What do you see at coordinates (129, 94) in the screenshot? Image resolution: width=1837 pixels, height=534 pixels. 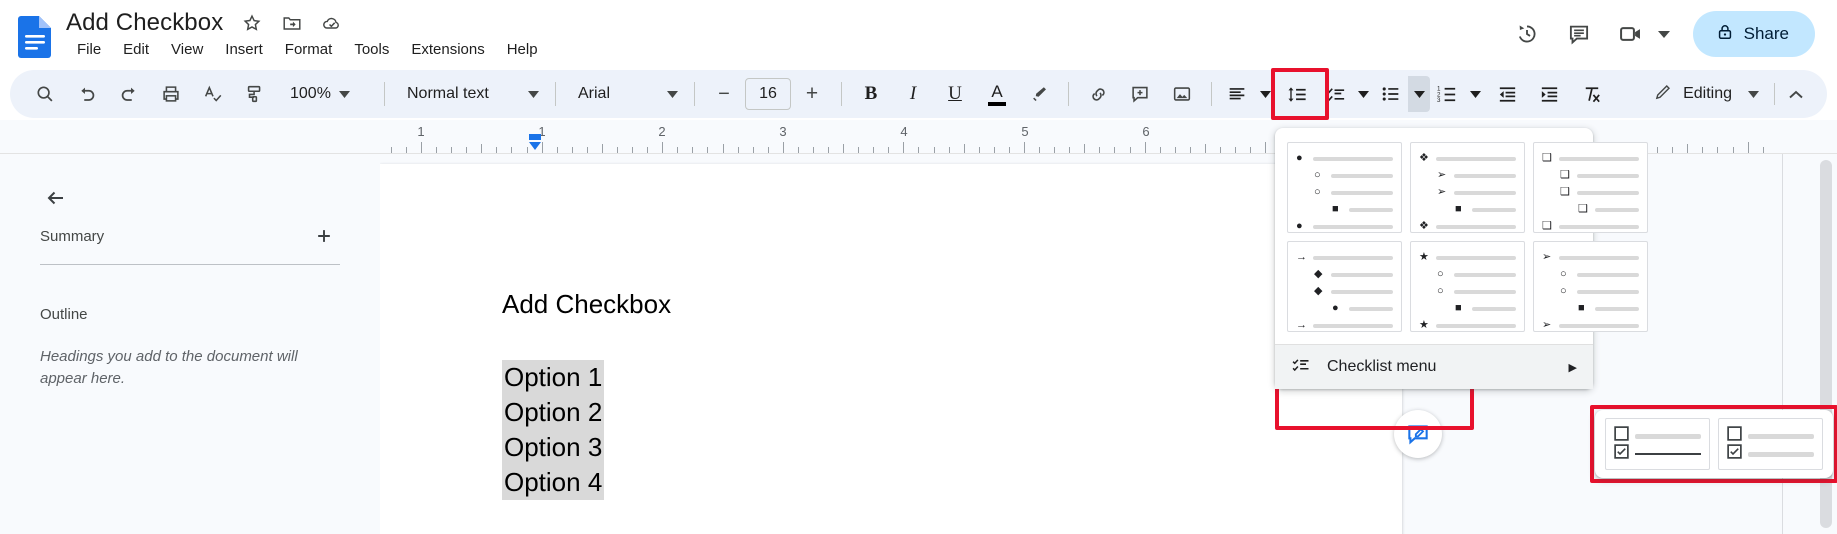 I see `redo-icon` at bounding box center [129, 94].